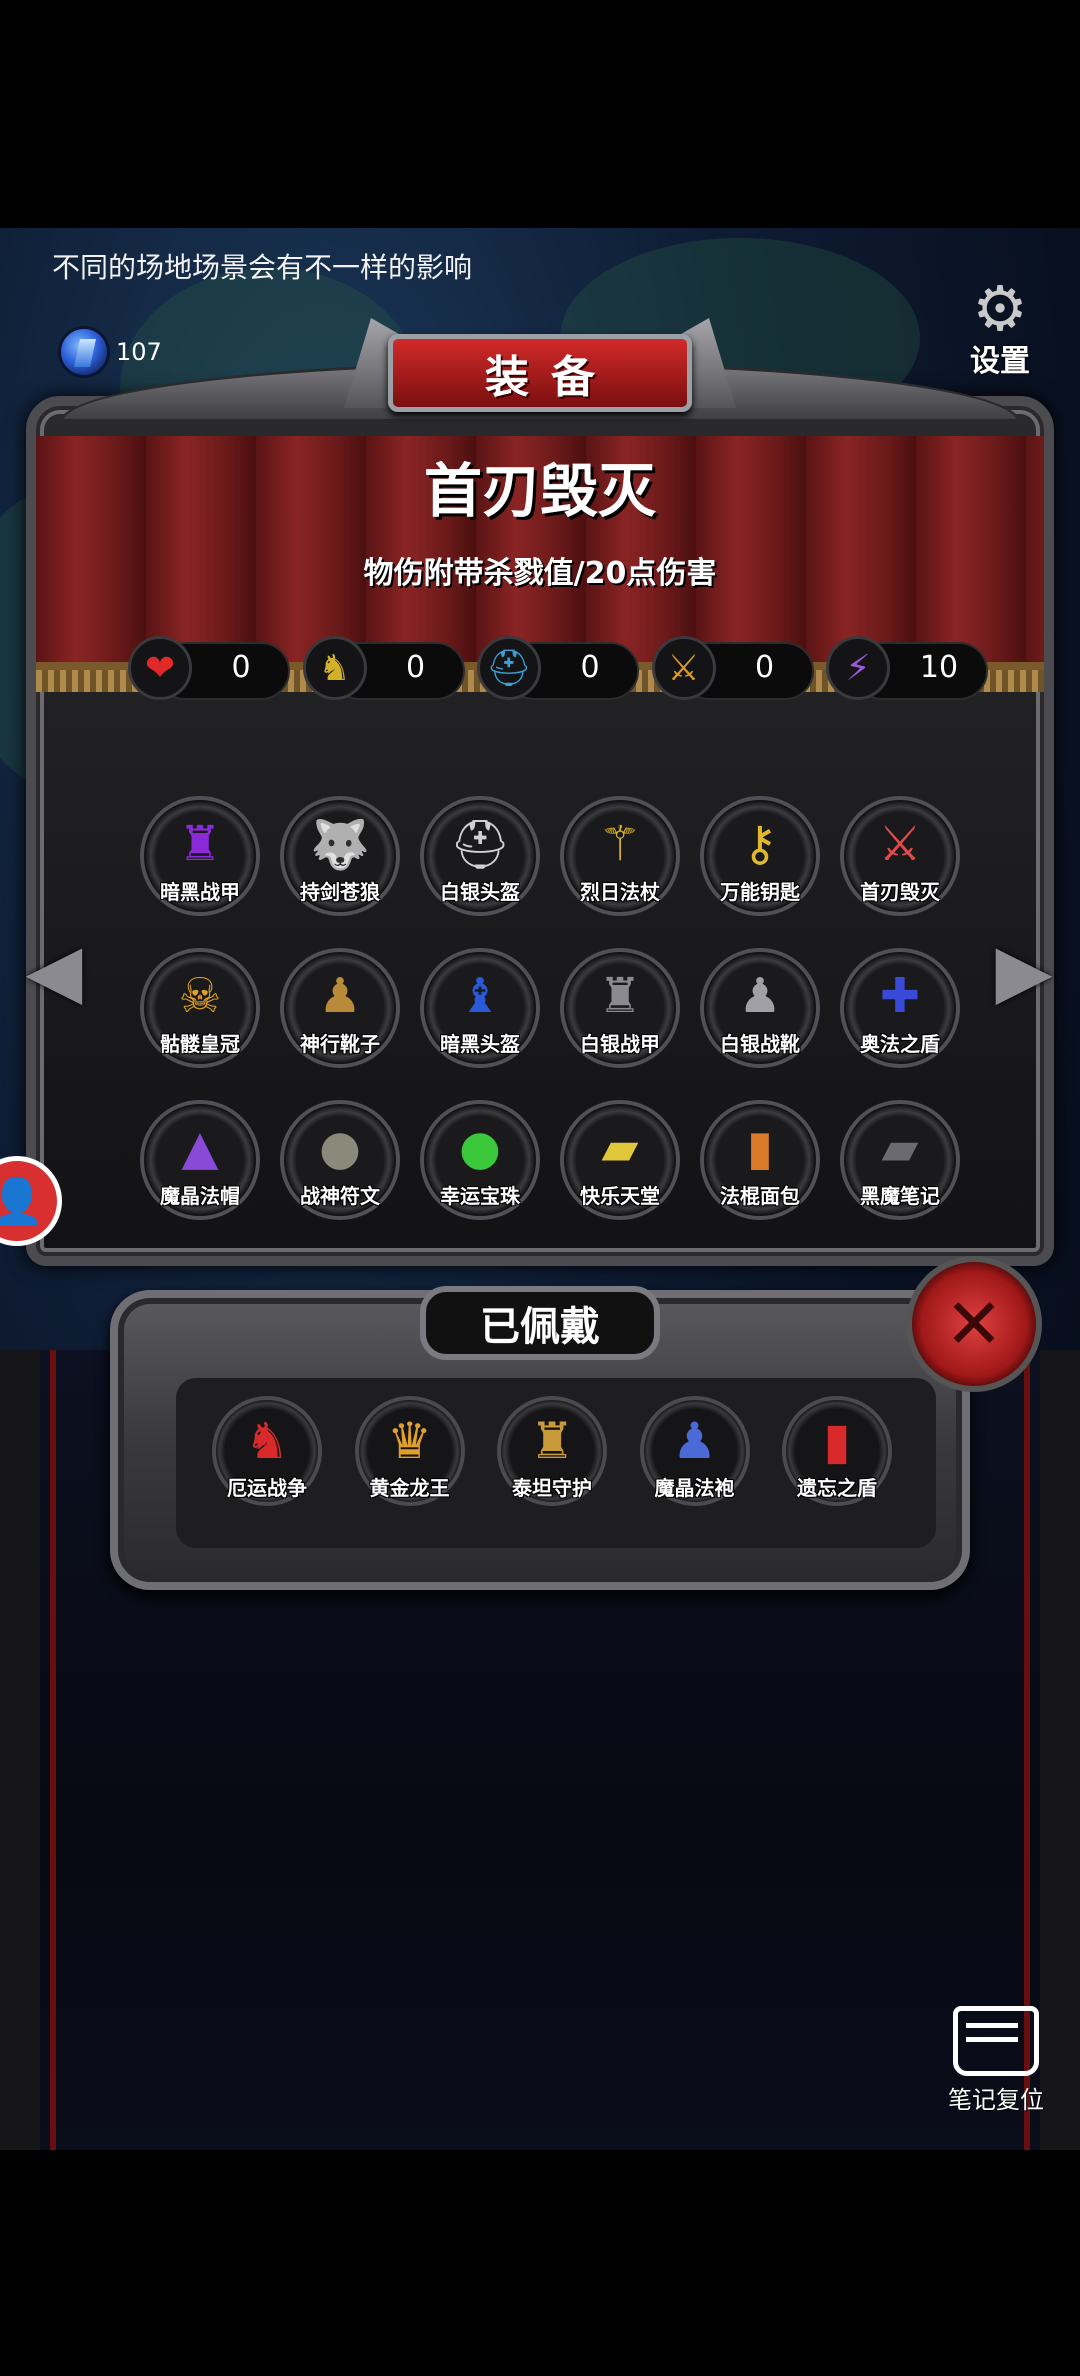  I want to click on dark-armor-icon: ♜, so click(200, 844).